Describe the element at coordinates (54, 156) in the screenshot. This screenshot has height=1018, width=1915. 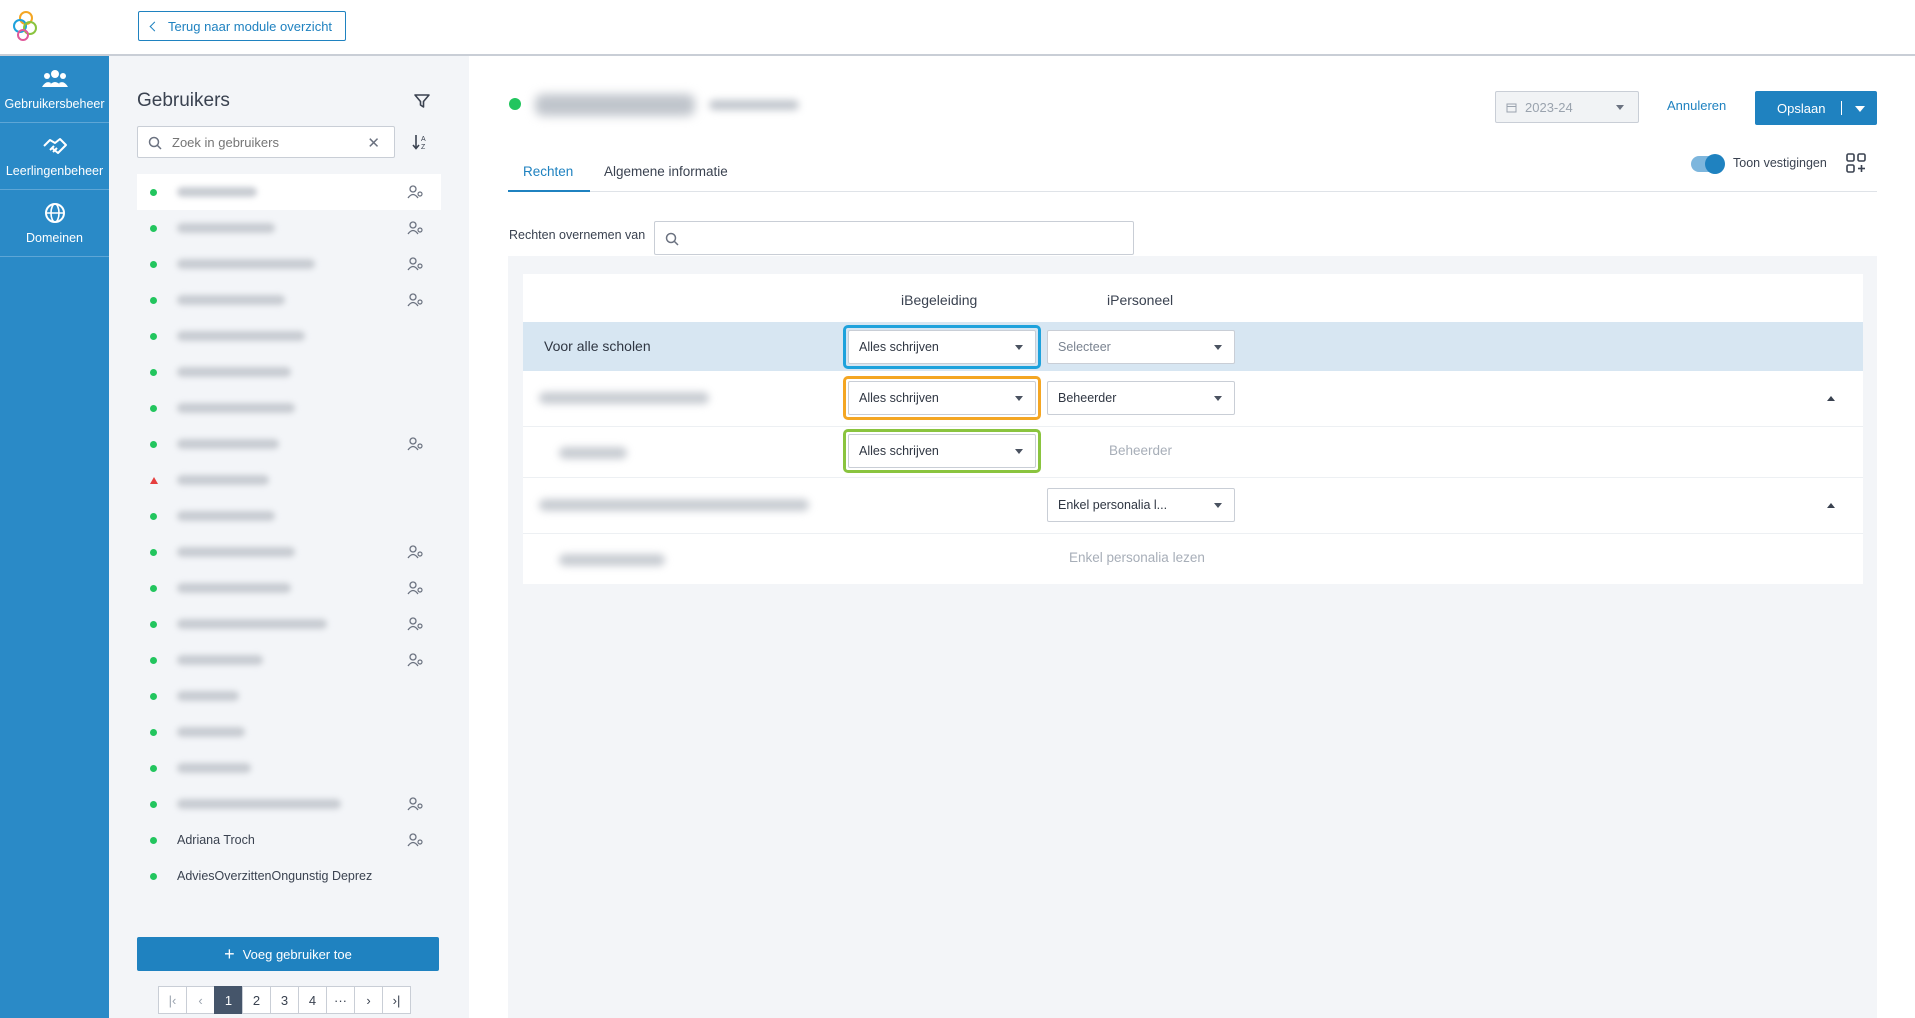
I see `nav-item-leerlingenbeheer: Leerlingenbeheer` at that location.